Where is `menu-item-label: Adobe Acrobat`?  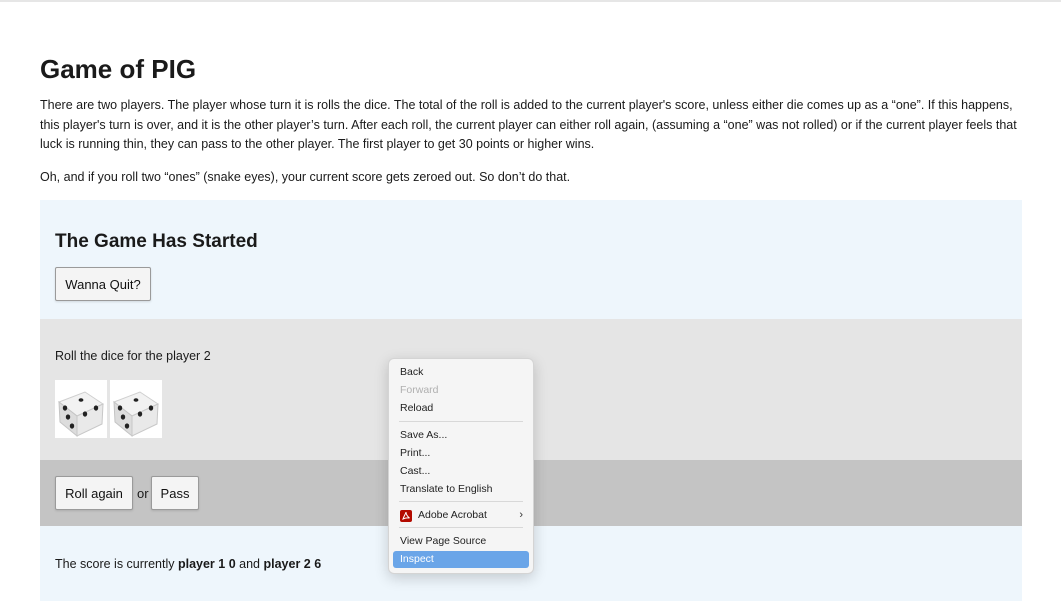 menu-item-label: Adobe Acrobat is located at coordinates (452, 515).